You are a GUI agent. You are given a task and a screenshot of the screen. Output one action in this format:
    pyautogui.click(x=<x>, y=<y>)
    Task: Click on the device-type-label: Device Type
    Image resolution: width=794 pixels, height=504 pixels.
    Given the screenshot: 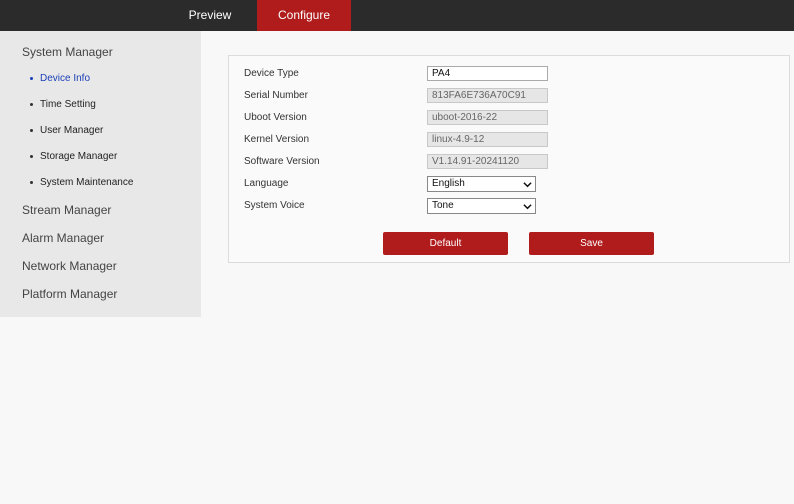 What is the action you would take?
    pyautogui.click(x=271, y=73)
    